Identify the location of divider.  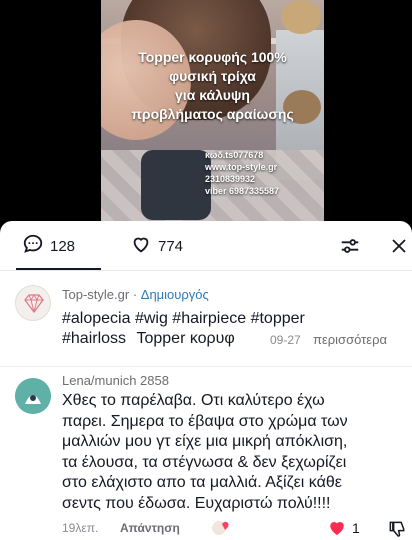
(206, 366).